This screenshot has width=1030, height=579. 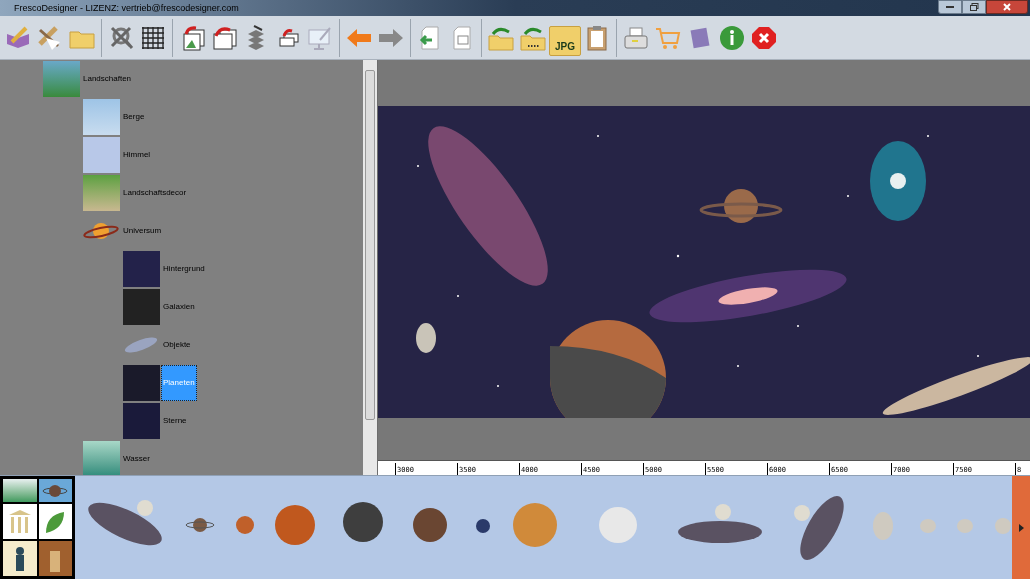 What do you see at coordinates (141, 345) in the screenshot?
I see `spaceship-icon` at bounding box center [141, 345].